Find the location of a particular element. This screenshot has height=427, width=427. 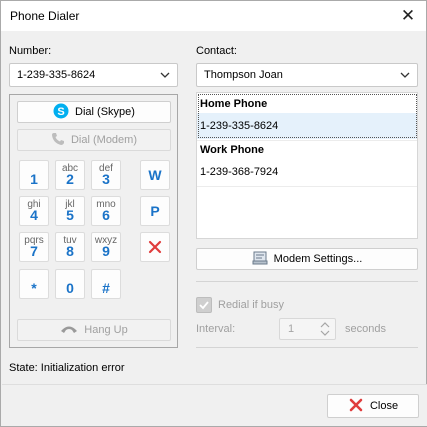

key-4-digit: 4 is located at coordinates (34, 215).